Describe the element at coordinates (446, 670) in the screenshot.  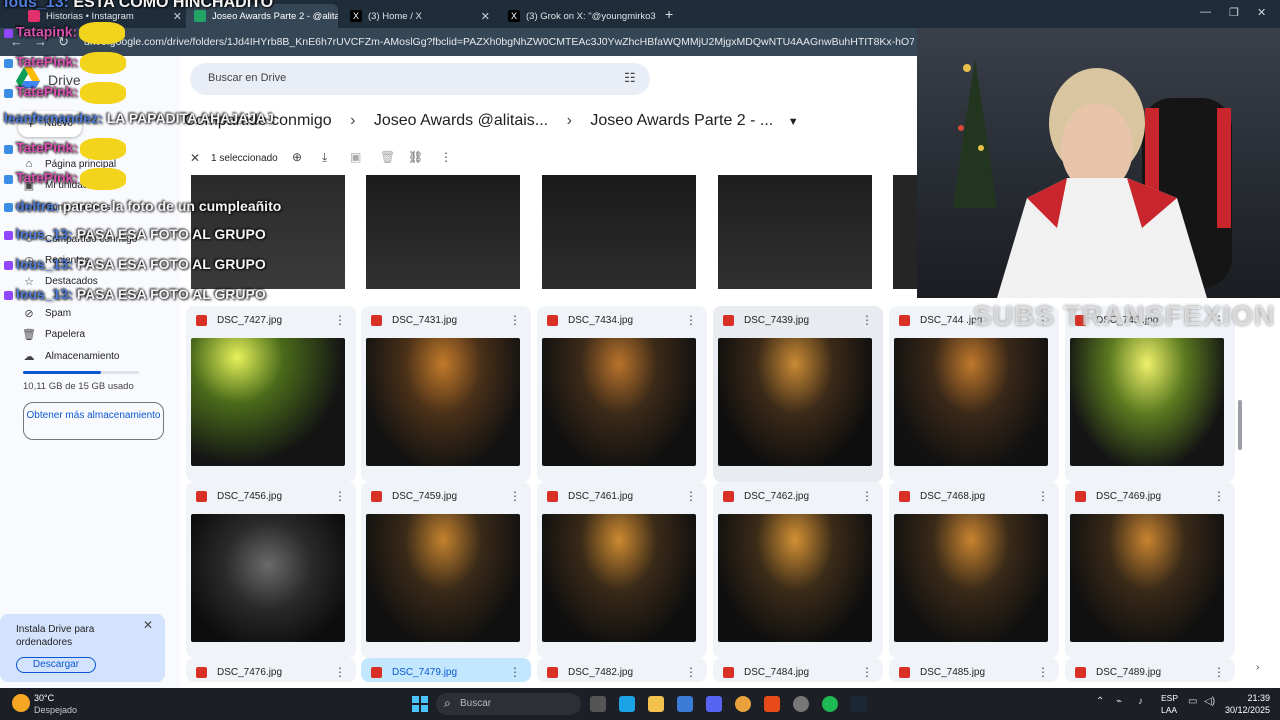
I see `file-tile-selected: DSC_7479.jpg ⋮` at that location.